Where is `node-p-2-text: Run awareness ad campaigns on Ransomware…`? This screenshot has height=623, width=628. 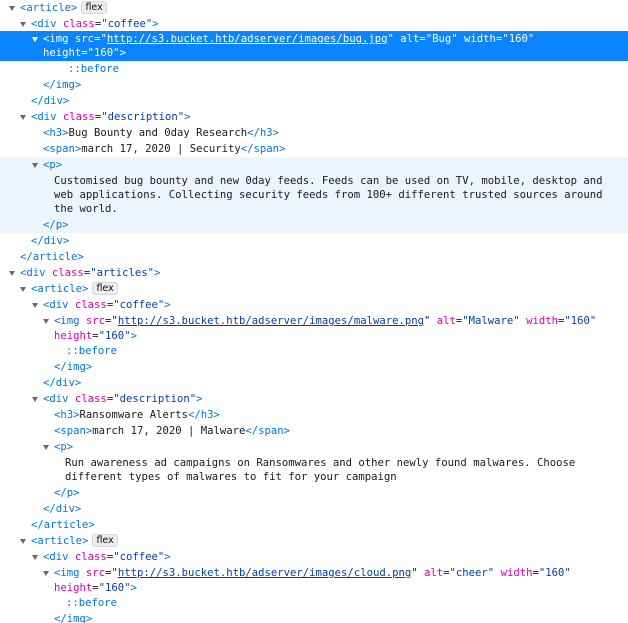
node-p-2-text: Run awareness ad campaigns on Ransomware… is located at coordinates (314, 470).